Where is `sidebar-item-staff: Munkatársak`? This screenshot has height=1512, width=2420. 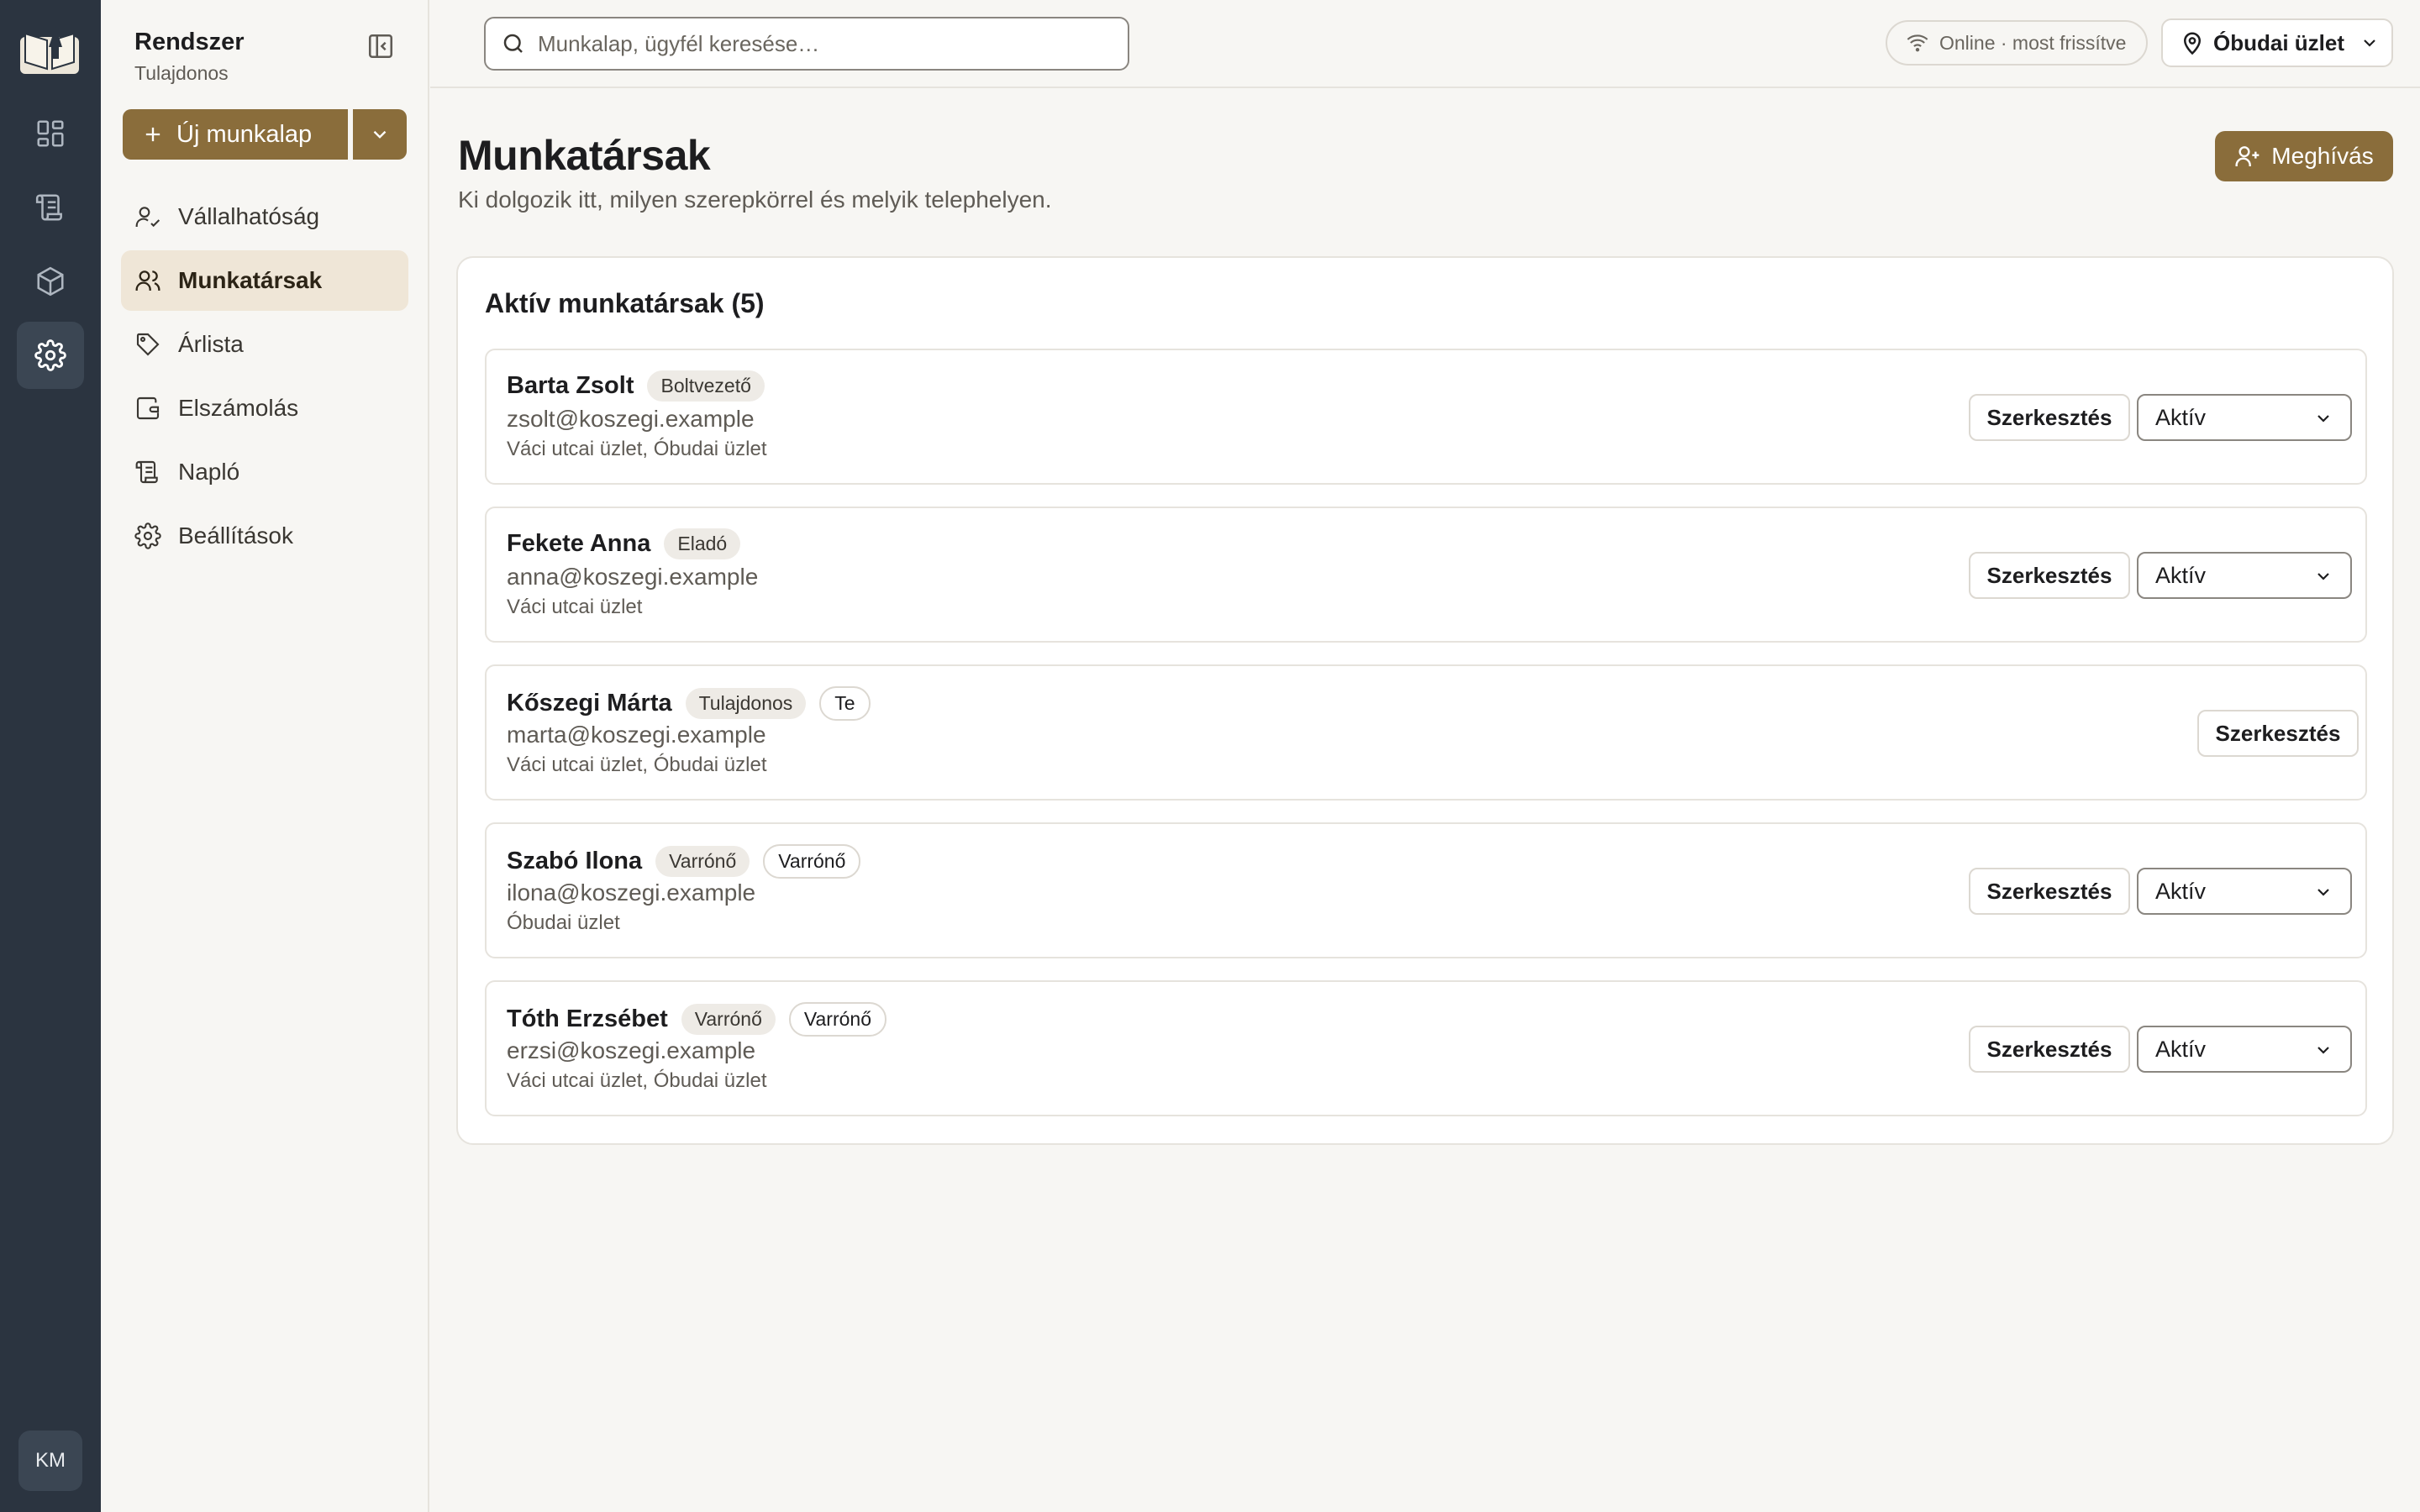 sidebar-item-staff: Munkatársak is located at coordinates (264, 280).